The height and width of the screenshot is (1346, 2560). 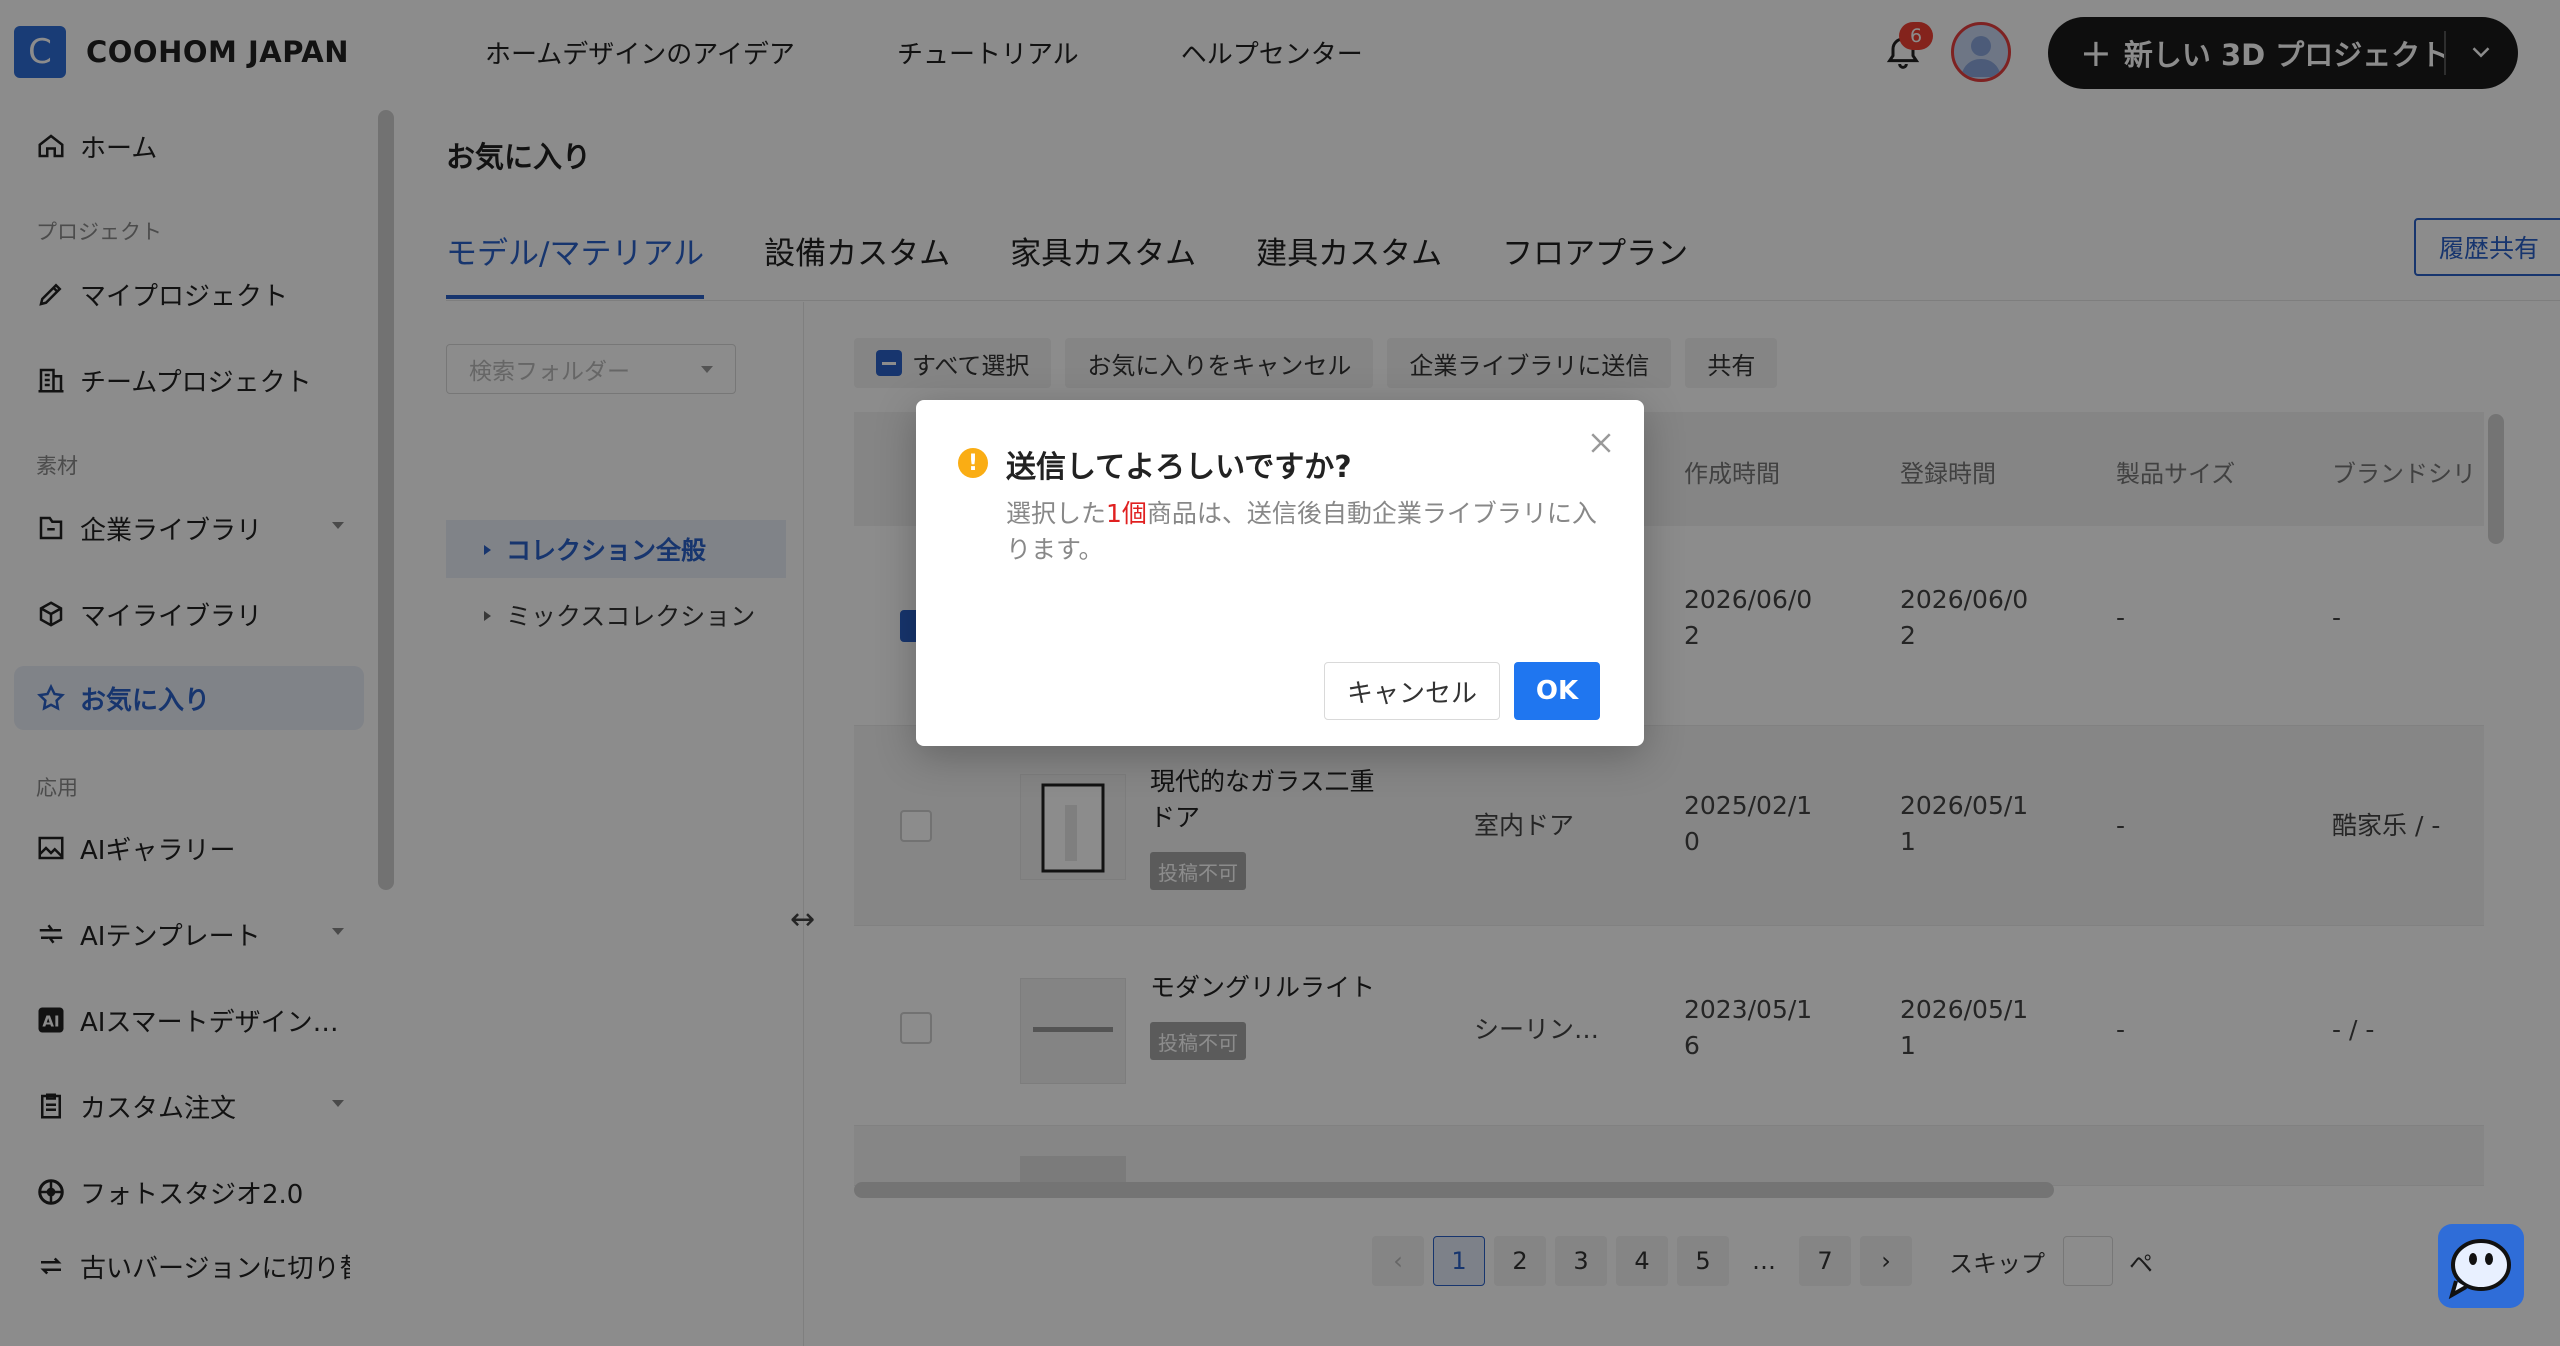 I want to click on dialog-message-prefix: 選択した, so click(x=1056, y=513).